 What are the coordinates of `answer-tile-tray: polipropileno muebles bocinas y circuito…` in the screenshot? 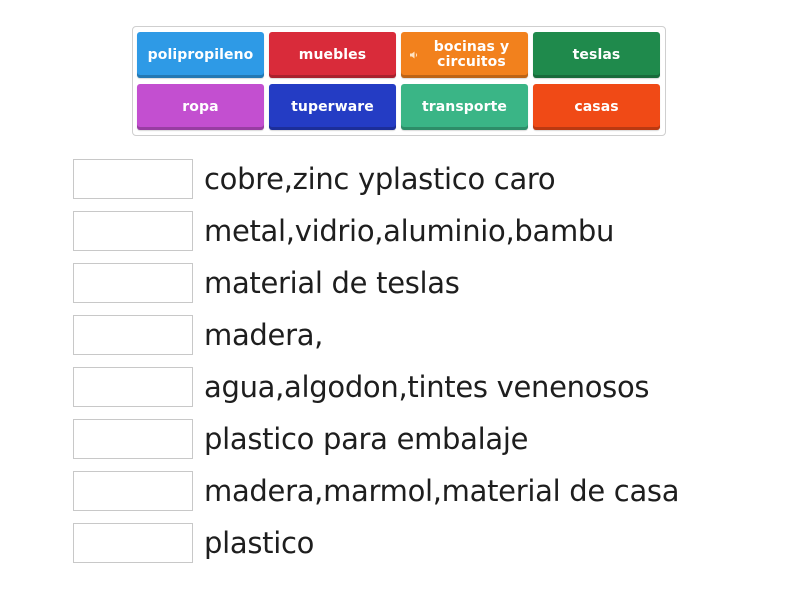 It's located at (399, 81).